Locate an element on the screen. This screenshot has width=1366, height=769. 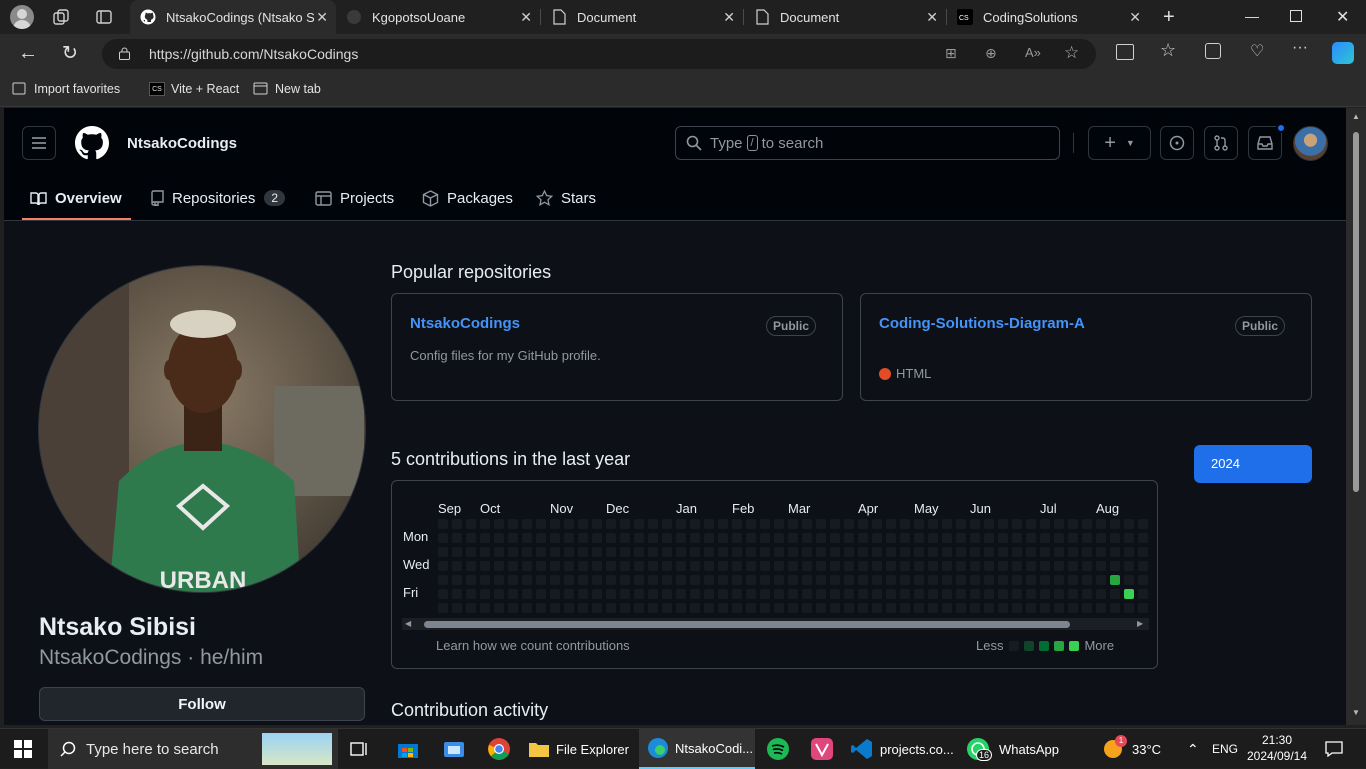
scrollbar-thumb is located at coordinates (1356, 312).